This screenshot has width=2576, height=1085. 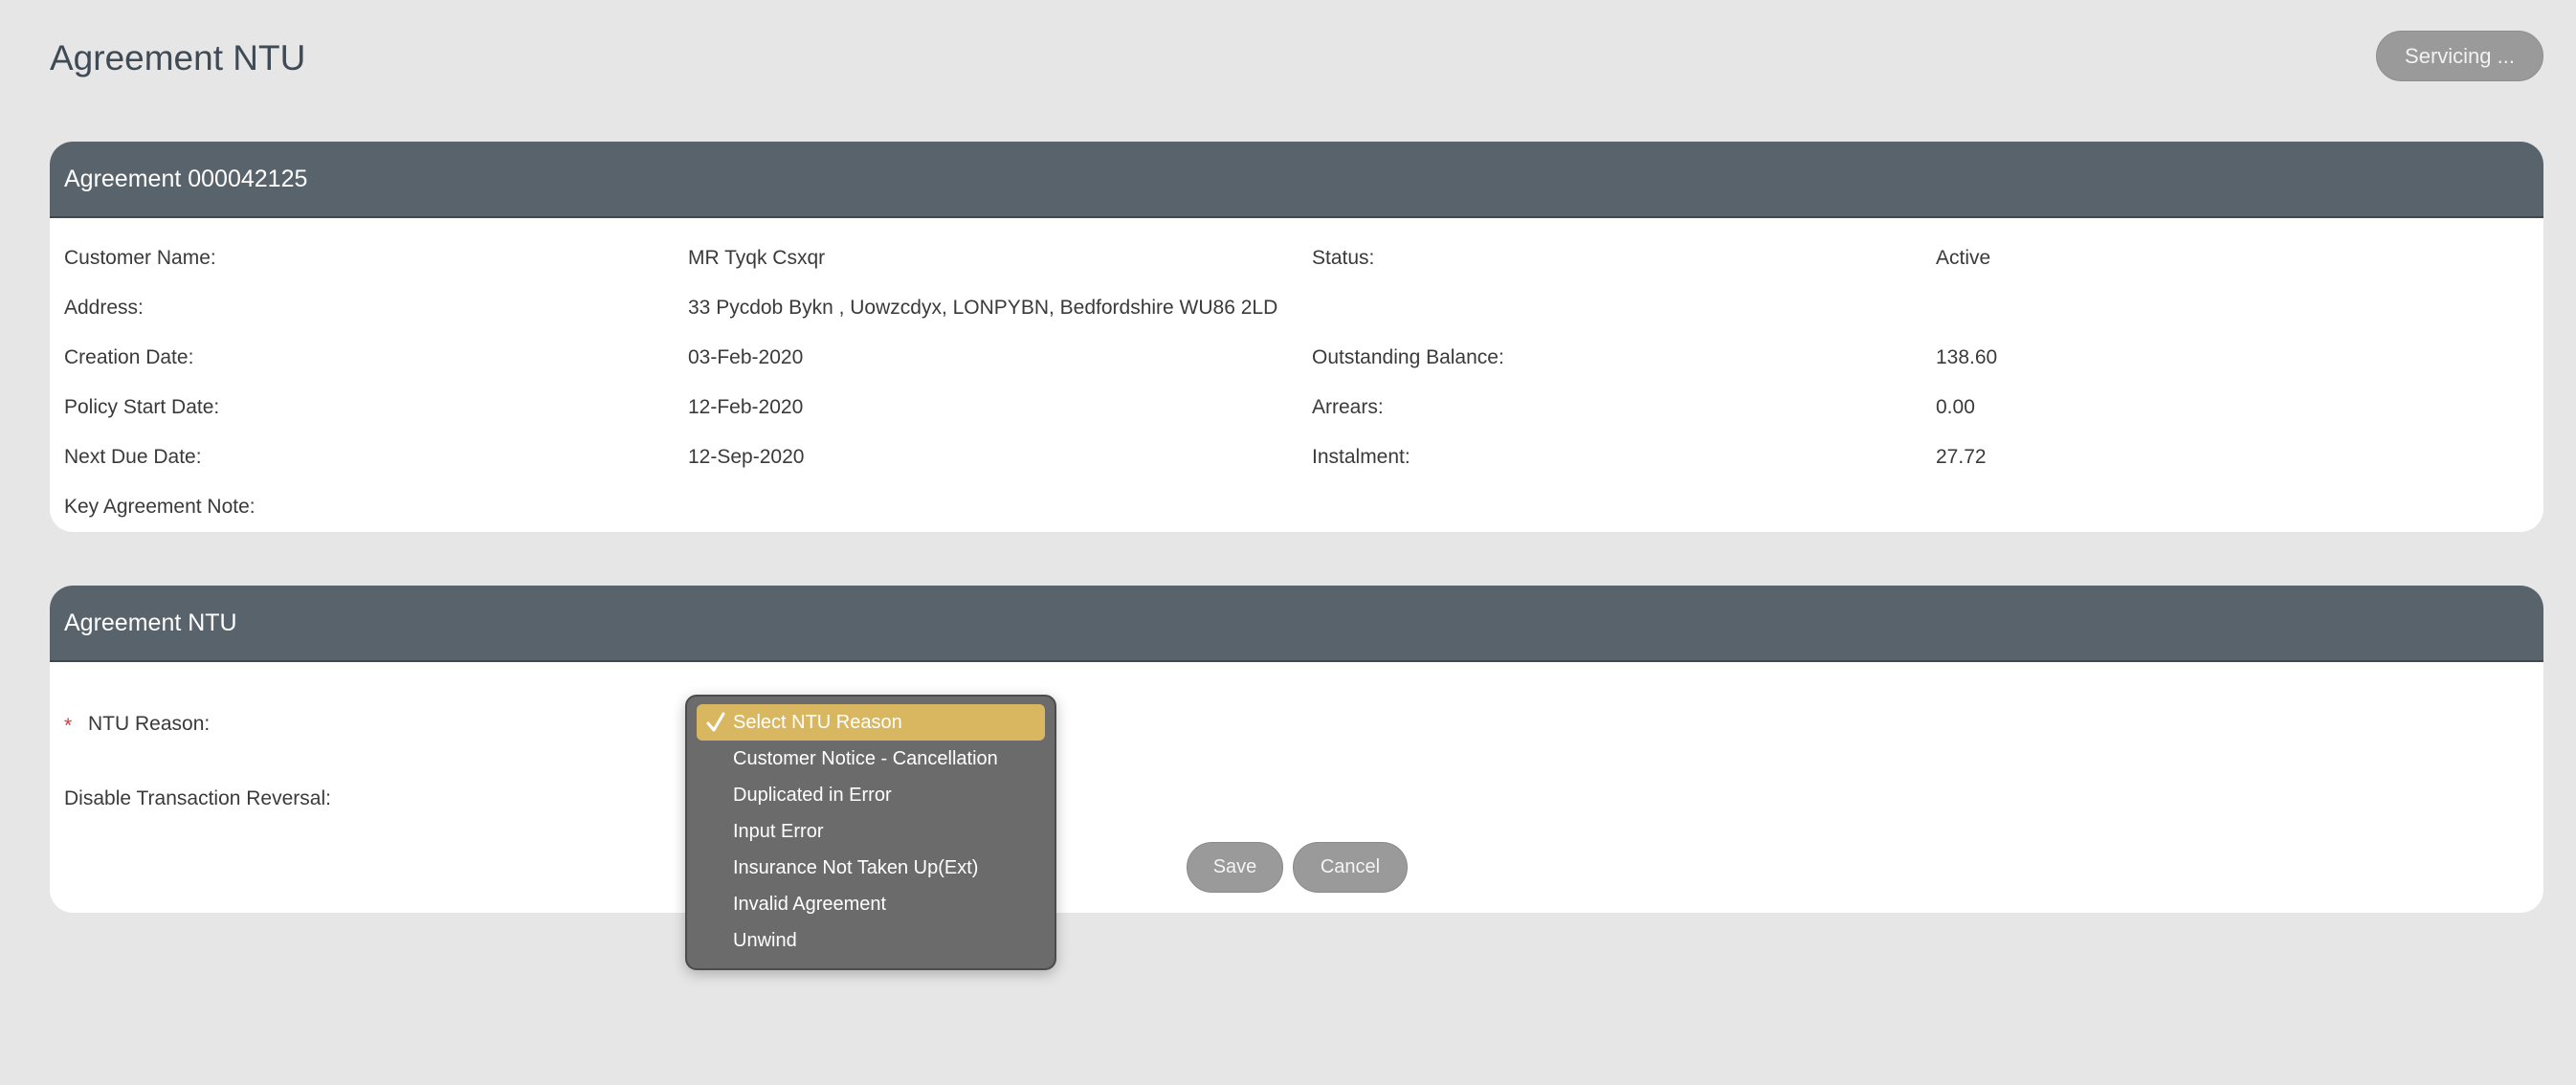 What do you see at coordinates (856, 867) in the screenshot?
I see `ntu-option-label: Insurance Not Taken Up(Ext)` at bounding box center [856, 867].